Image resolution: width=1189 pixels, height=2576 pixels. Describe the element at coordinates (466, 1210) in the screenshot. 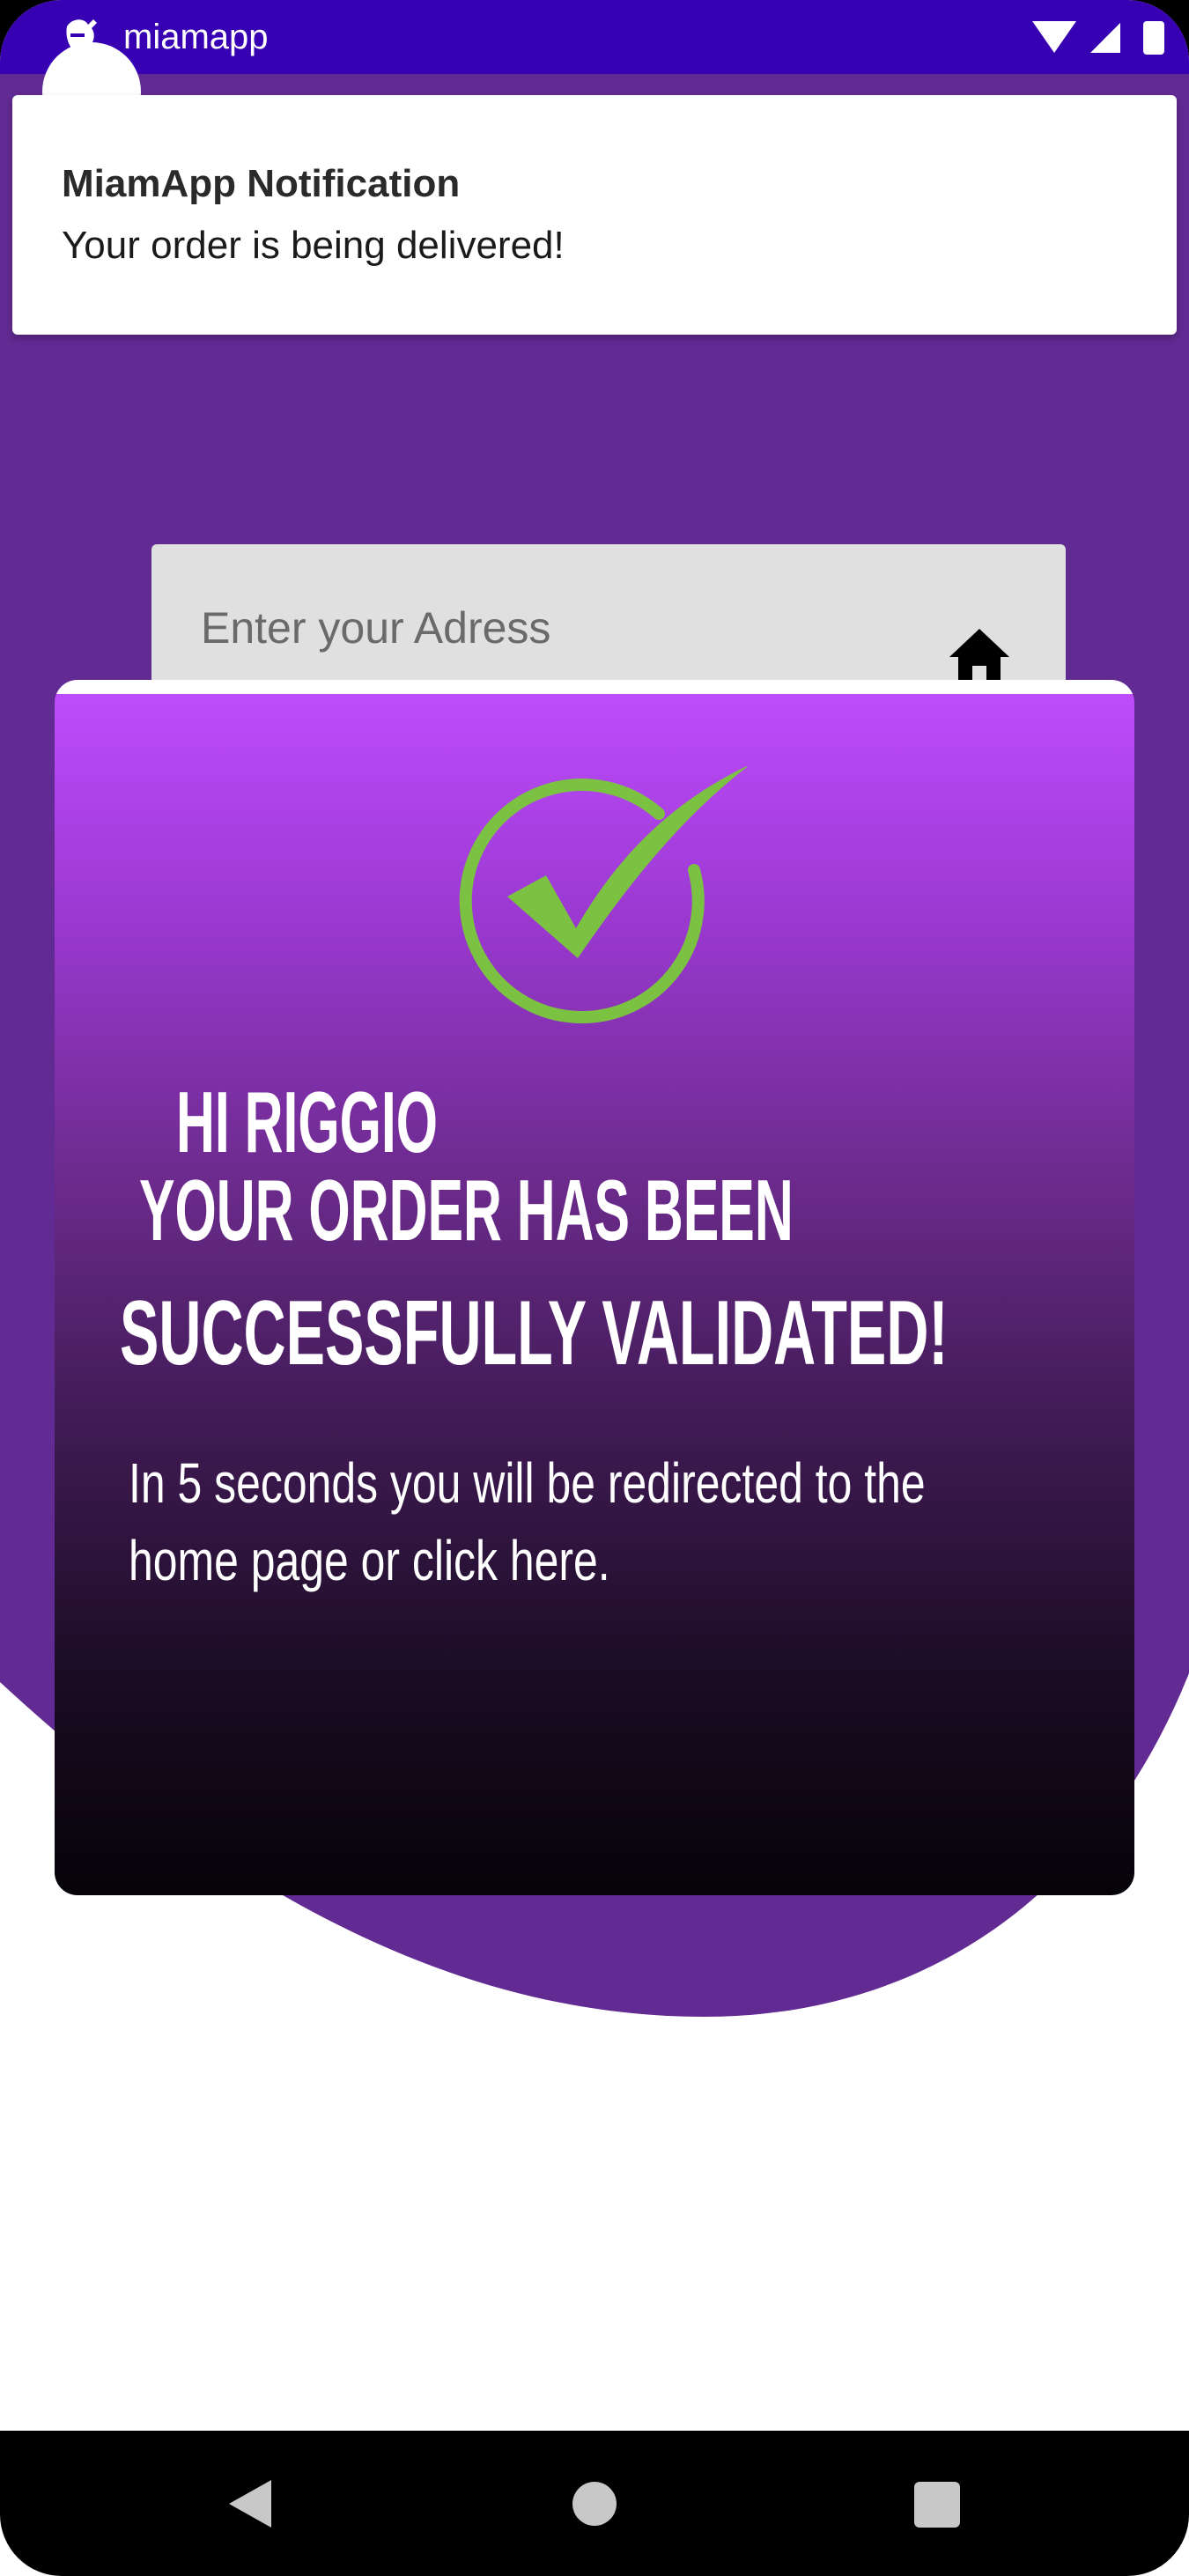

I see `headline-line-1: YOUR ORDER HAS BEEN` at that location.